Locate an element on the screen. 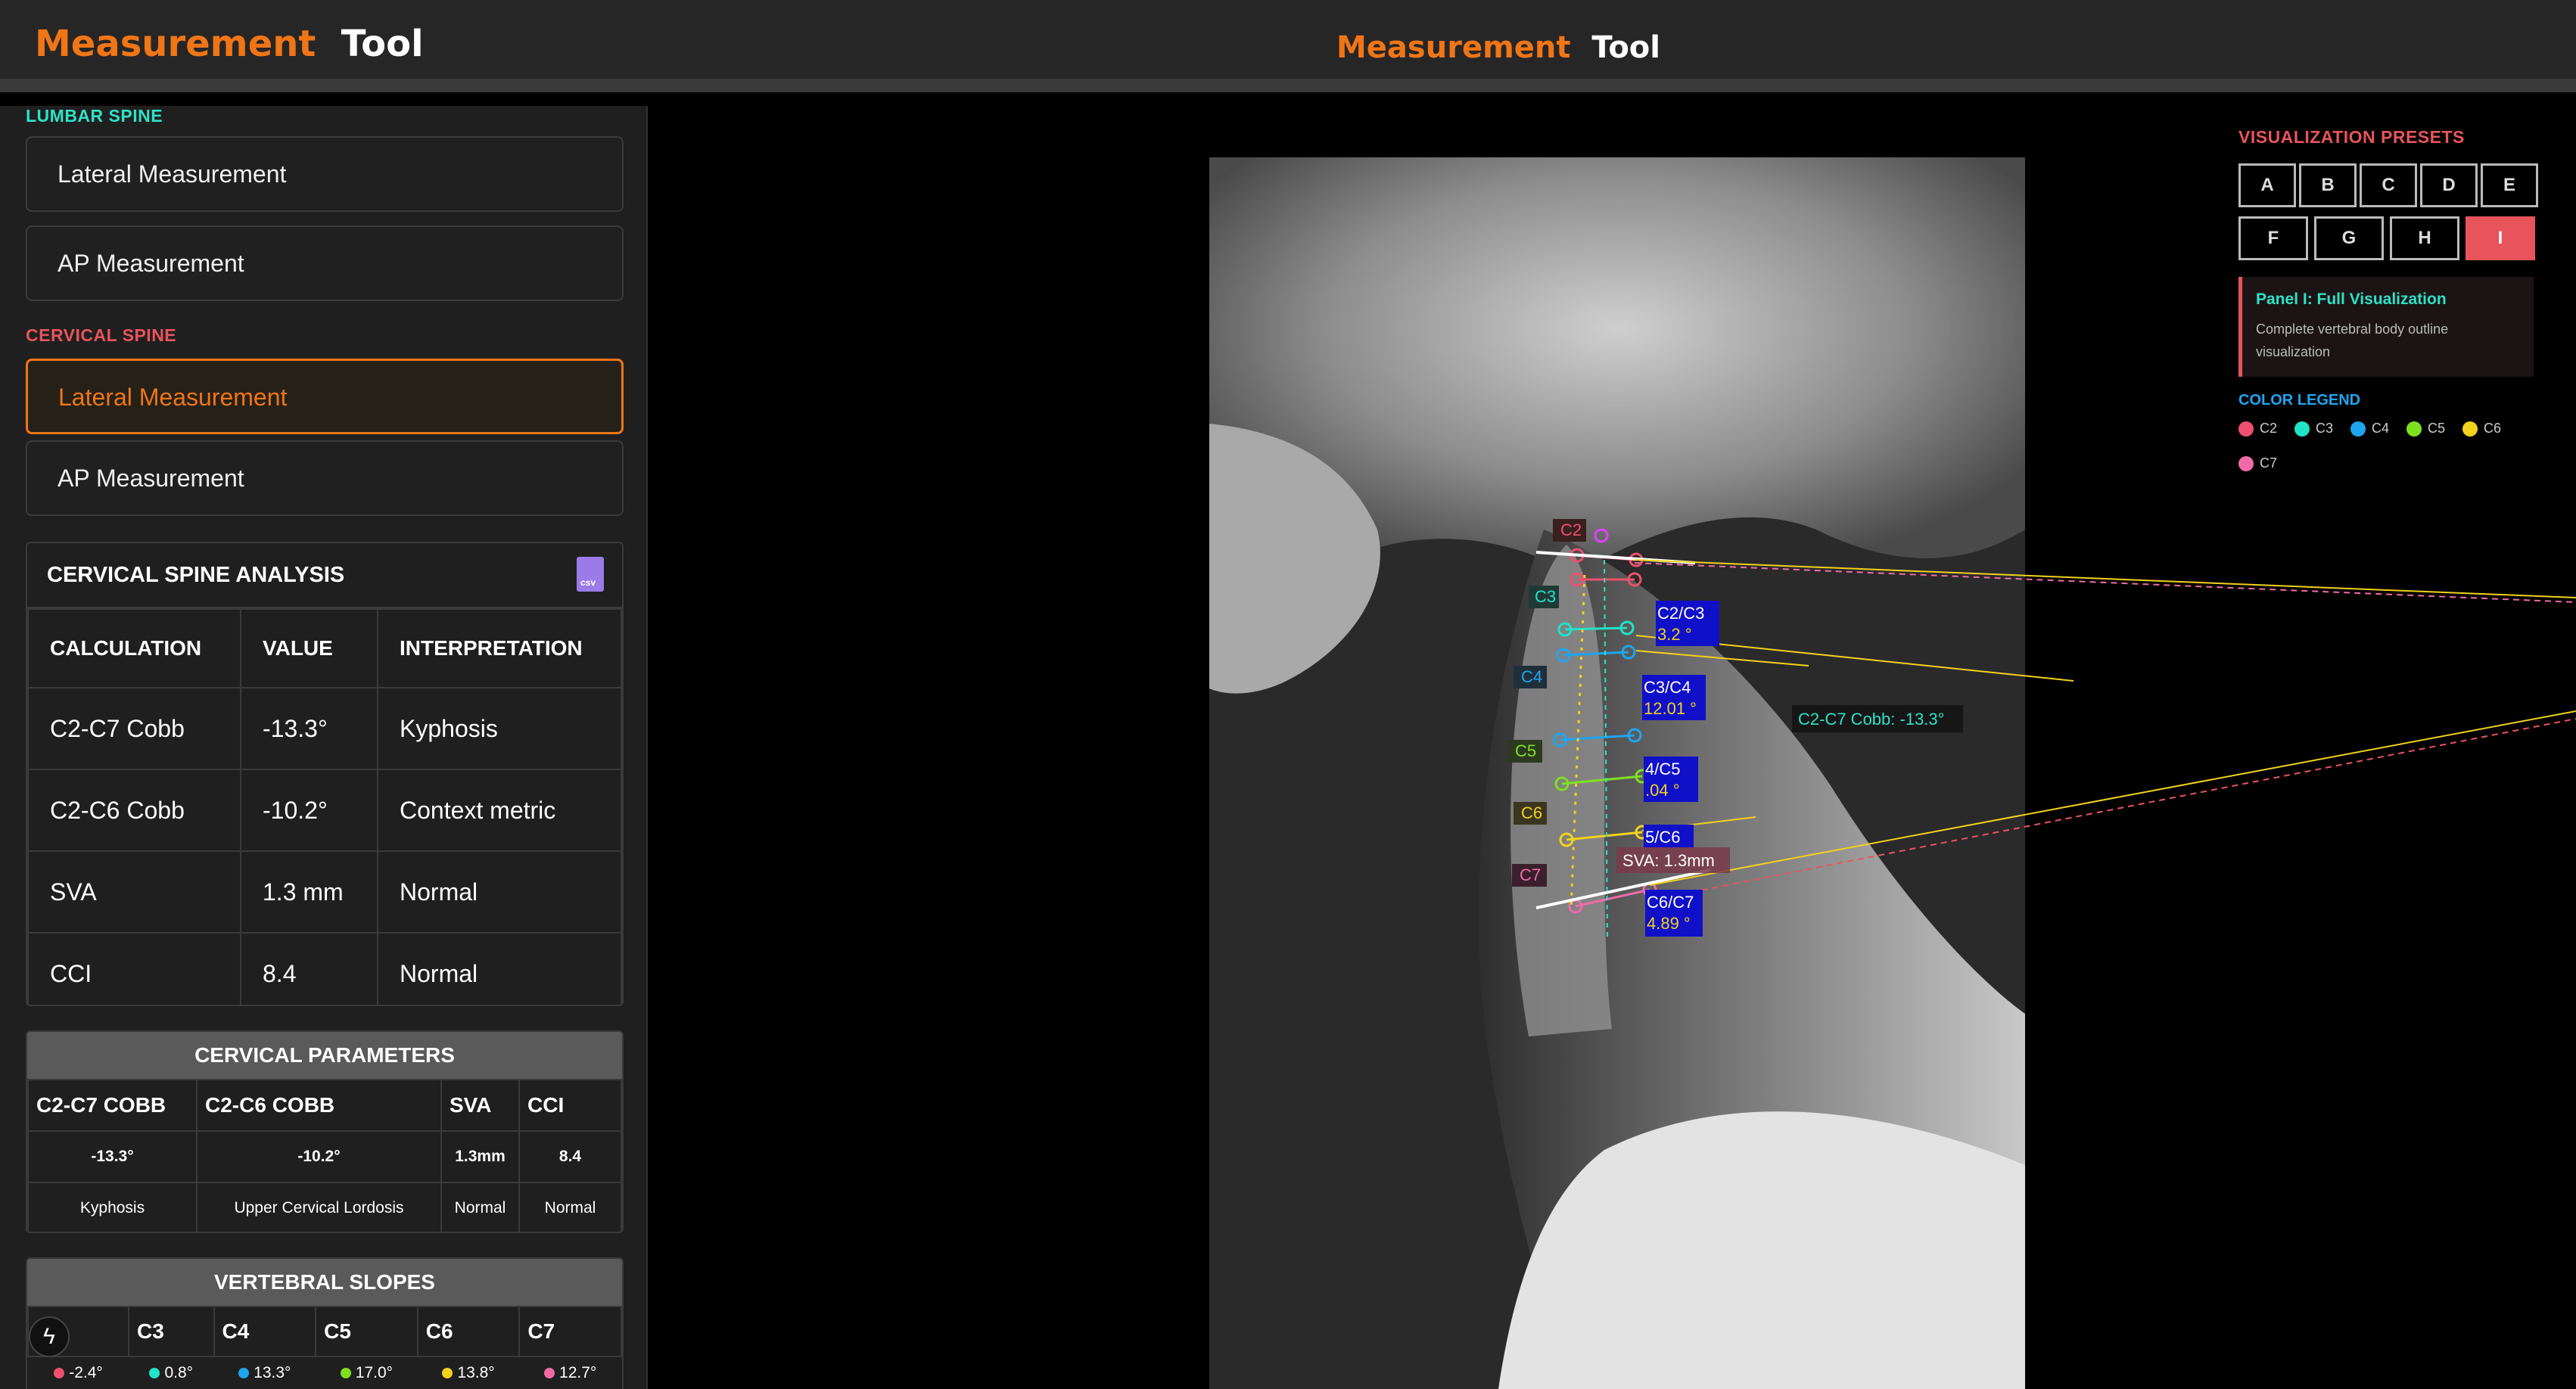 This screenshot has height=1389, width=2576. nav-cervical-ap: AP Measurement is located at coordinates (325, 478).